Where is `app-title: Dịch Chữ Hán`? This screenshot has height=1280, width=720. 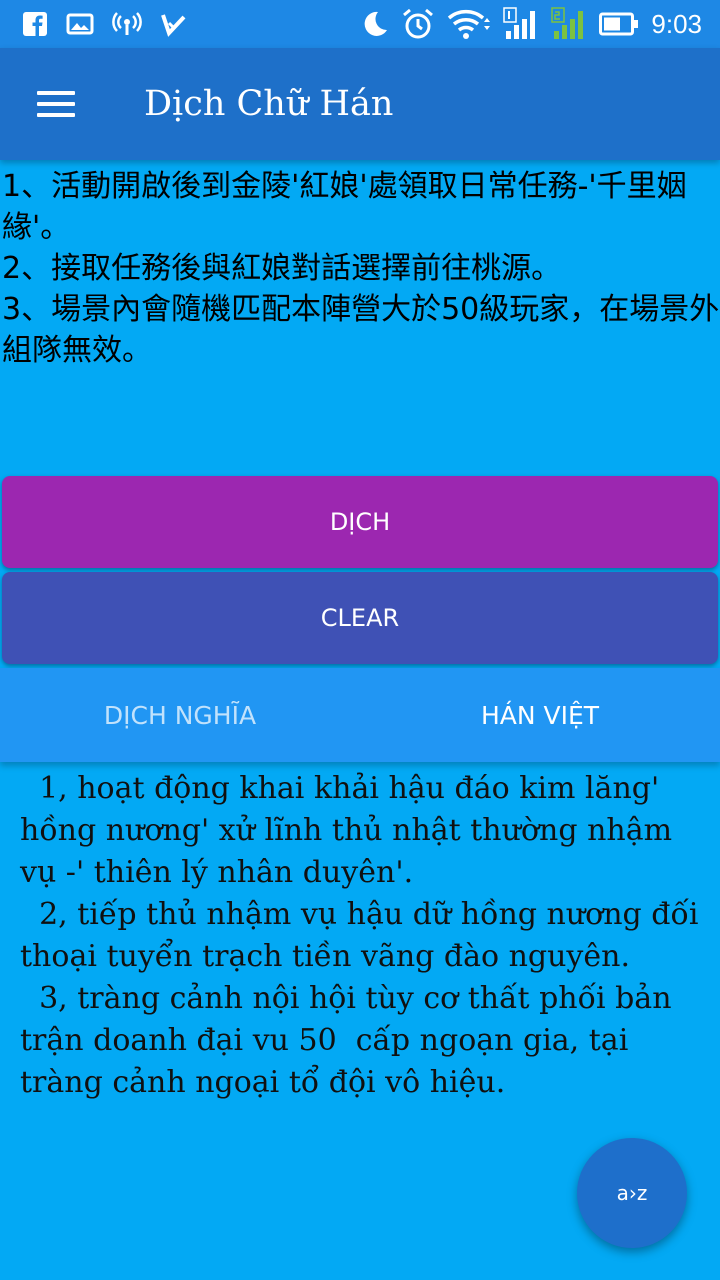 app-title: Dịch Chữ Hán is located at coordinates (269, 104).